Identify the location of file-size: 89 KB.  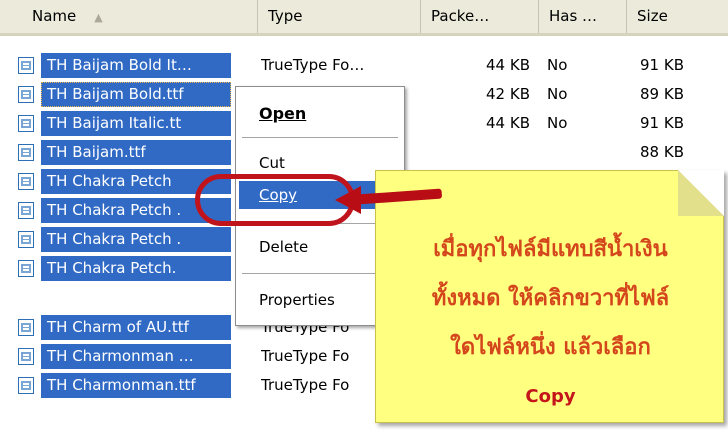
(662, 94).